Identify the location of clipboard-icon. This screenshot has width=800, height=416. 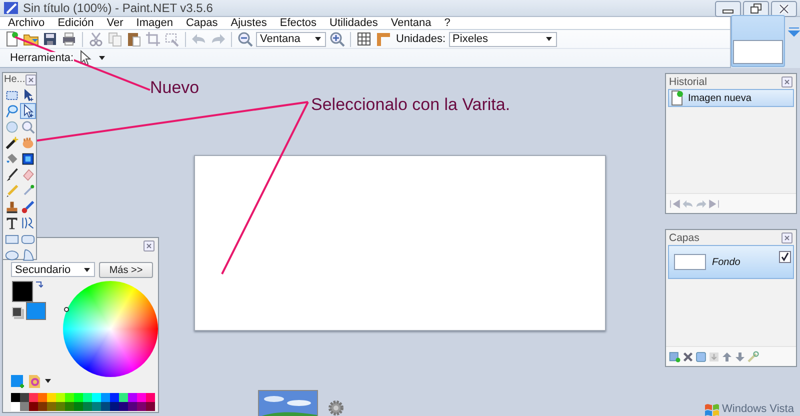
(134, 39).